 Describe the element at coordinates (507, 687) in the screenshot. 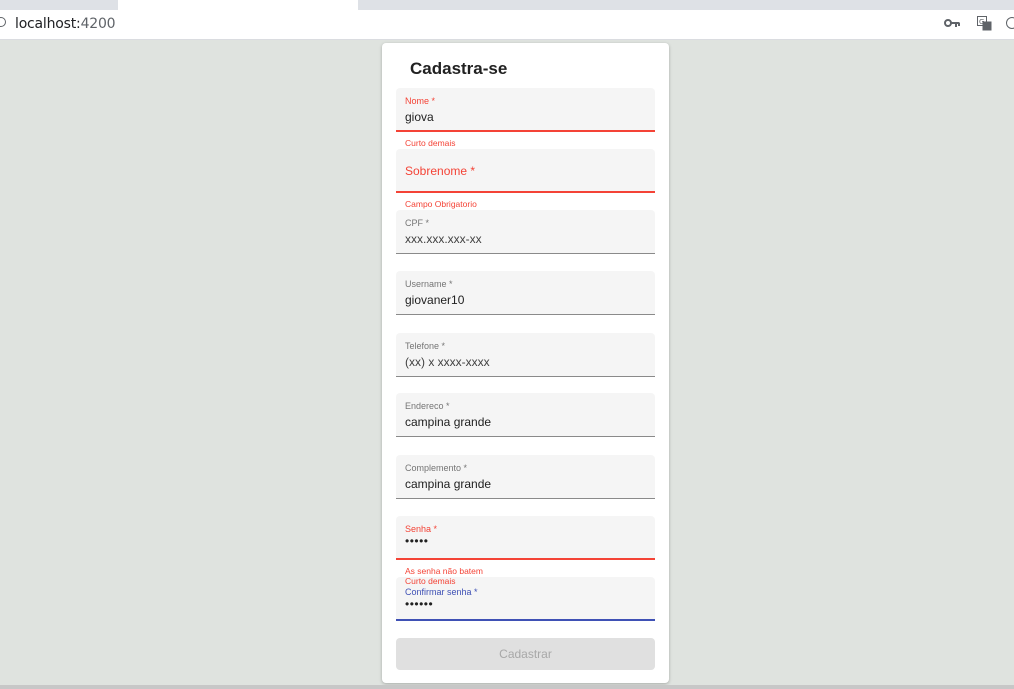

I see `bottom-scrollbar` at that location.